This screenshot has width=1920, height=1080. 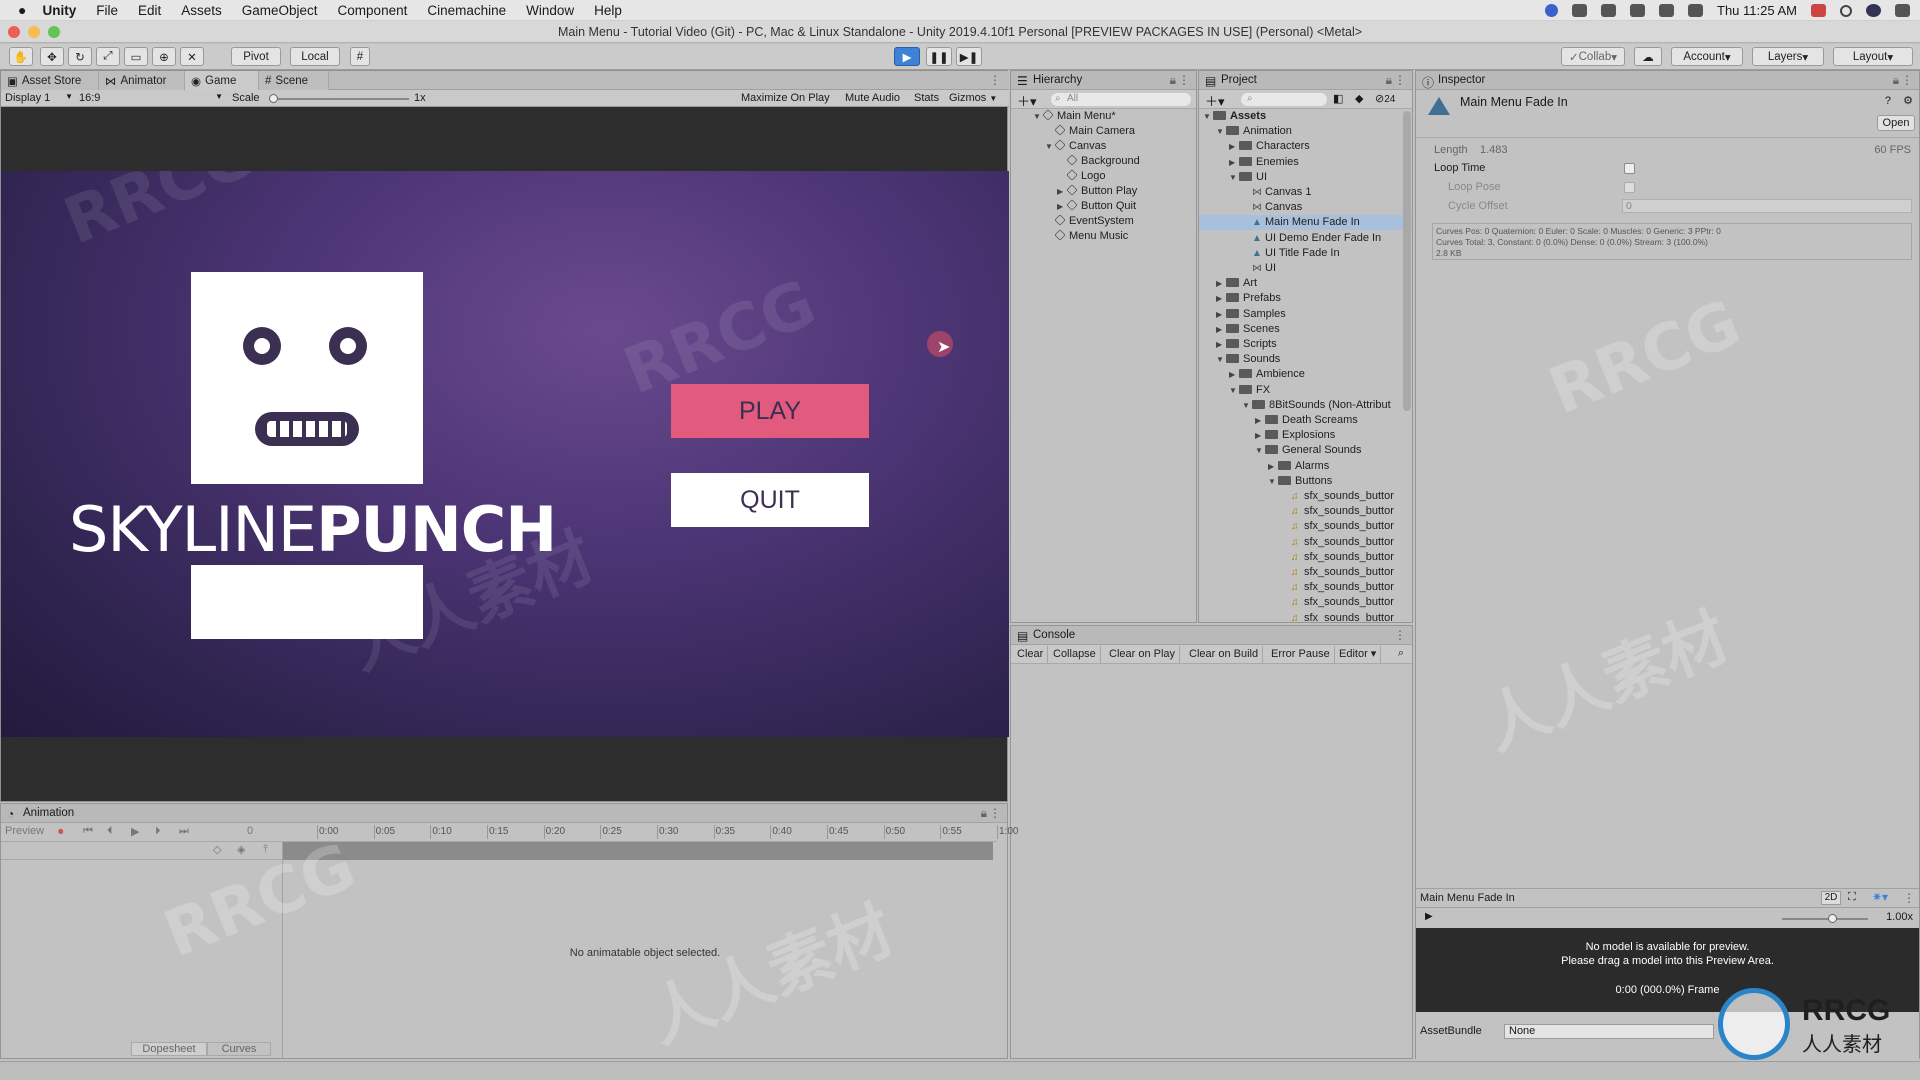 What do you see at coordinates (1896, 123) in the screenshot?
I see `open-button: Open` at bounding box center [1896, 123].